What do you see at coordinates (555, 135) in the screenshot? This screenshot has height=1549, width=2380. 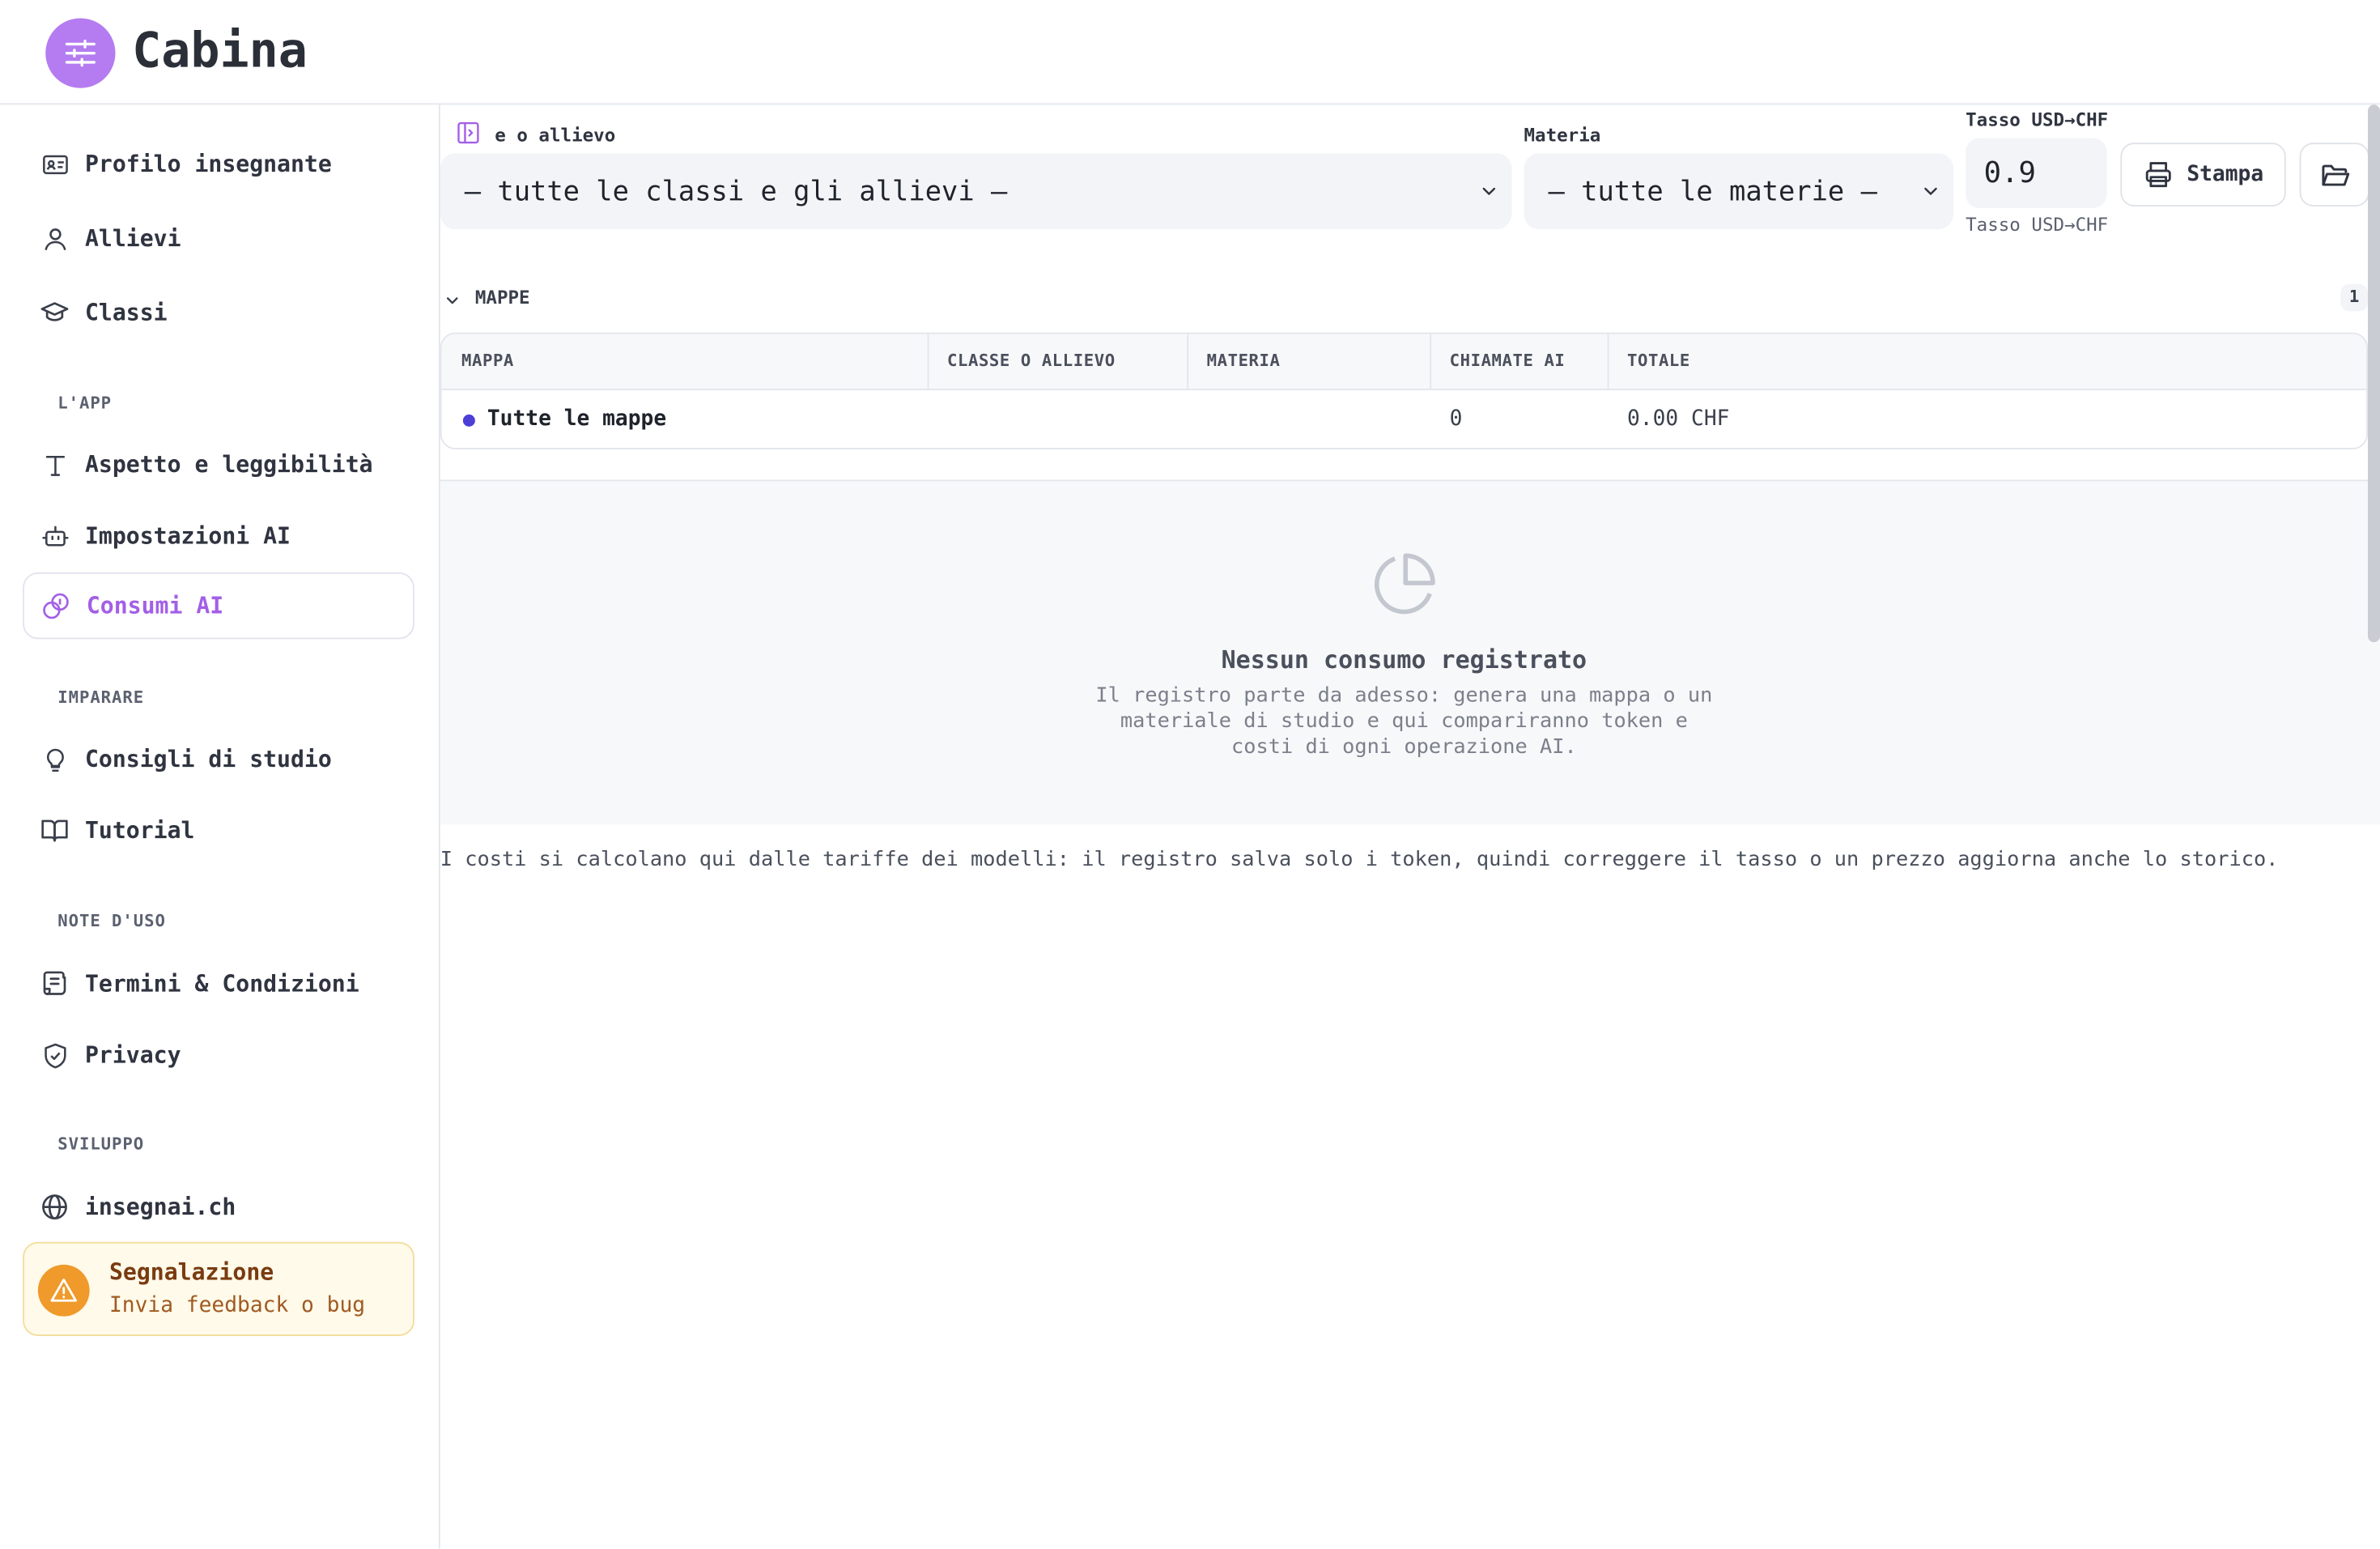 I see `class-filter-label: e o allievo` at bounding box center [555, 135].